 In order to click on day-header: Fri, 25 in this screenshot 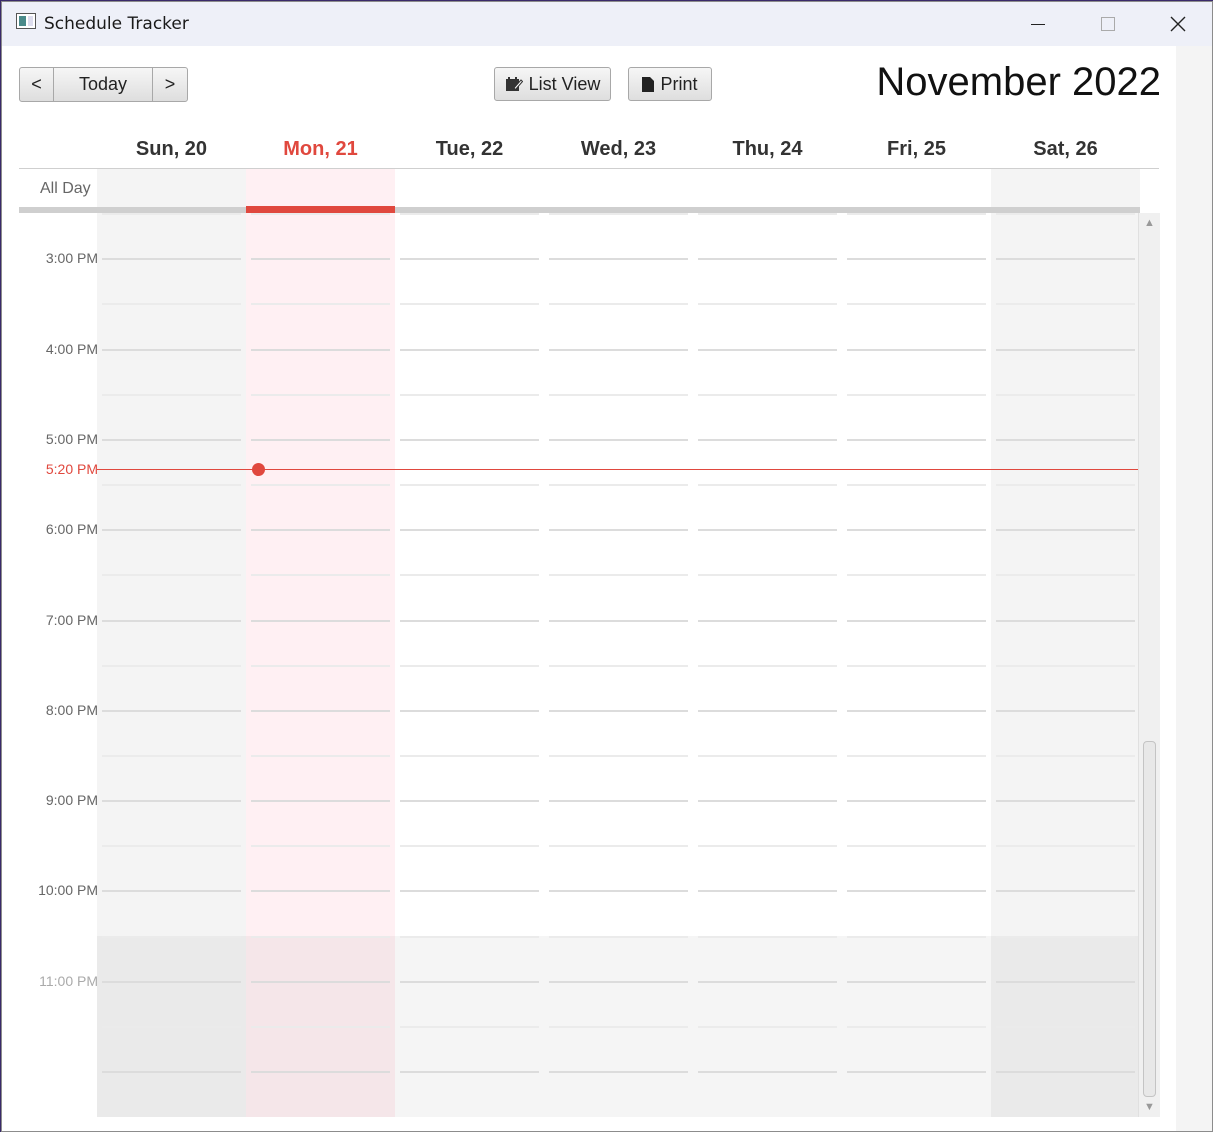, I will do `click(916, 153)`.